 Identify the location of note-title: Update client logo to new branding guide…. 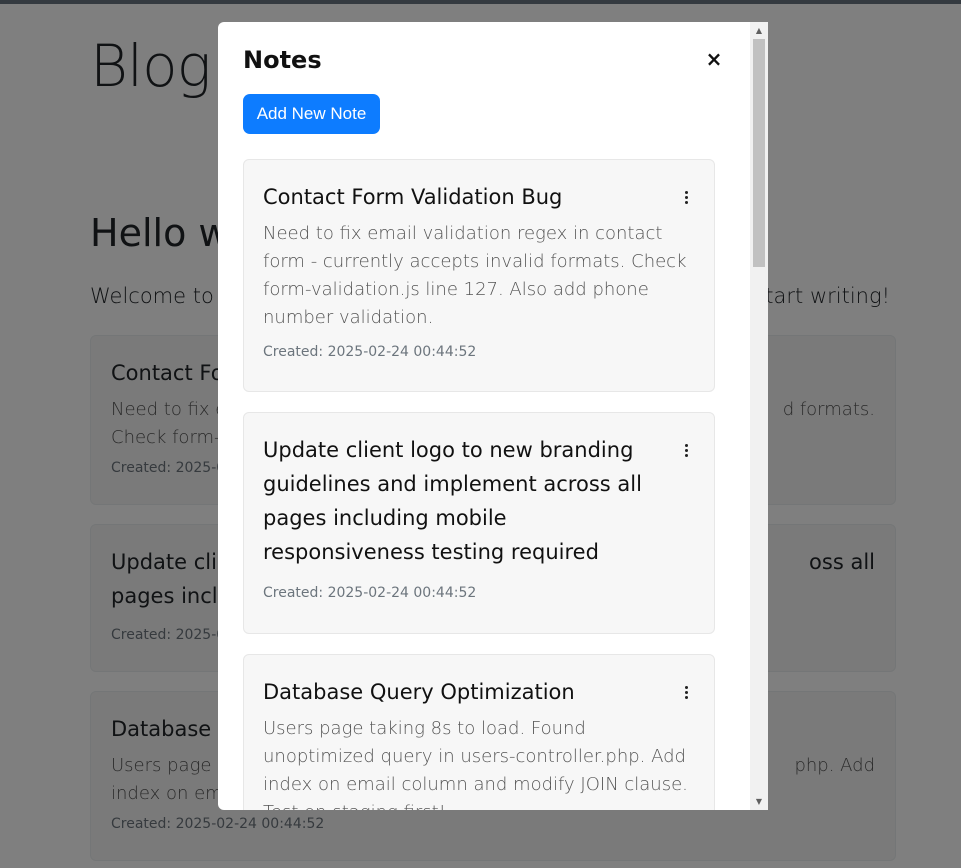
(452, 501).